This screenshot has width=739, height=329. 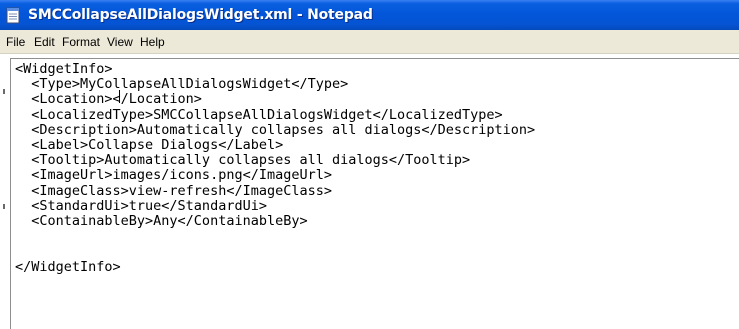 What do you see at coordinates (173, 175) in the screenshot?
I see `editor-line: <ImageUrl>images/icons.png</ImageUrl>` at bounding box center [173, 175].